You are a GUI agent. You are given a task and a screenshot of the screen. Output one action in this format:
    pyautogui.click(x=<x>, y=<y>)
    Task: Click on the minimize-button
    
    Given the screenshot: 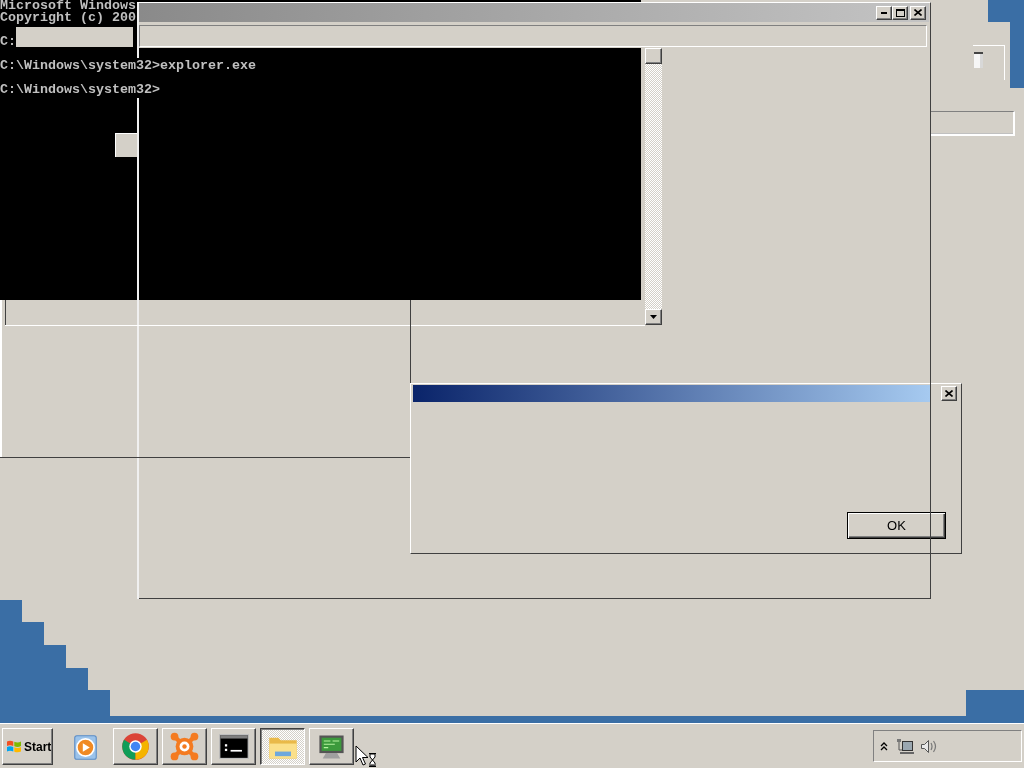 What is the action you would take?
    pyautogui.click(x=884, y=12)
    